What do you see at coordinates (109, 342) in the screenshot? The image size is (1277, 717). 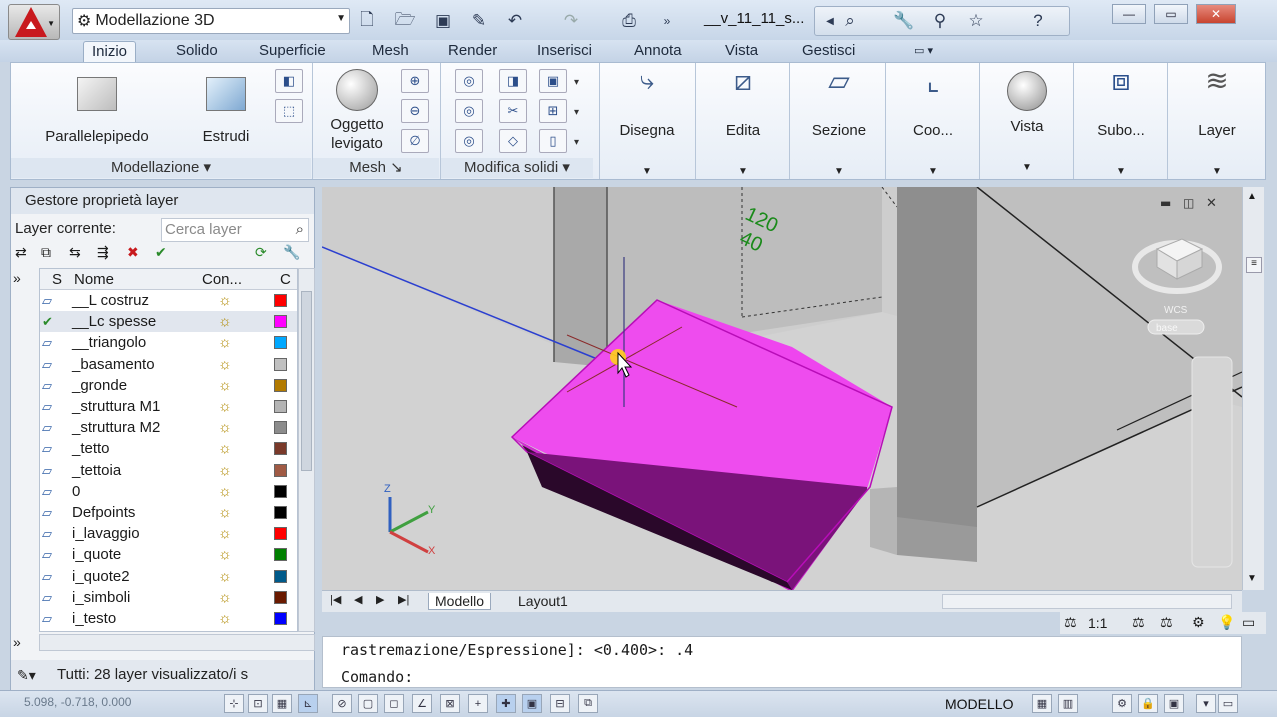 I see `layer-name: __triangolo` at bounding box center [109, 342].